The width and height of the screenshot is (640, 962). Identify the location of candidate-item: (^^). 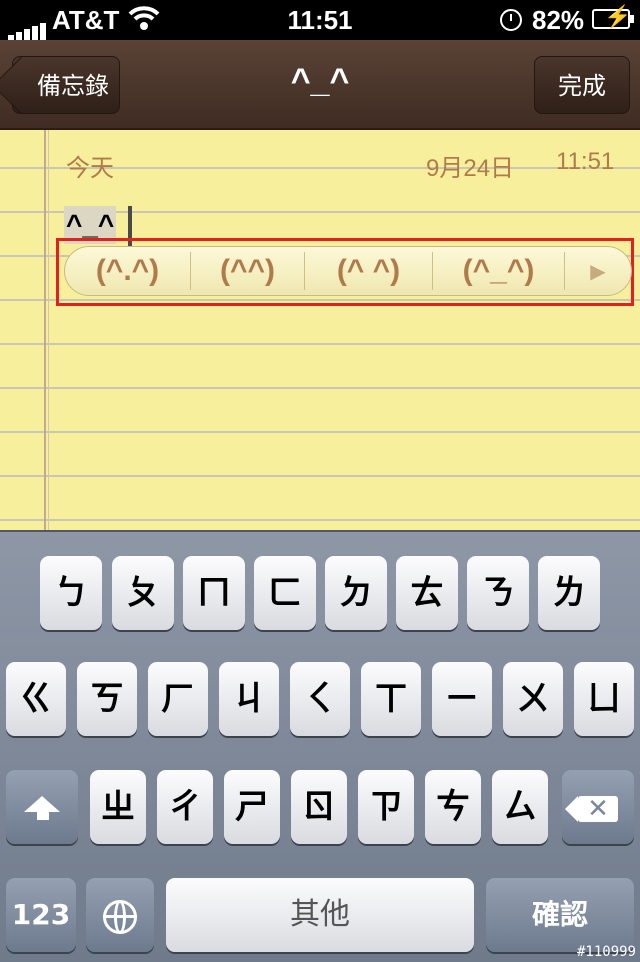
(248, 271).